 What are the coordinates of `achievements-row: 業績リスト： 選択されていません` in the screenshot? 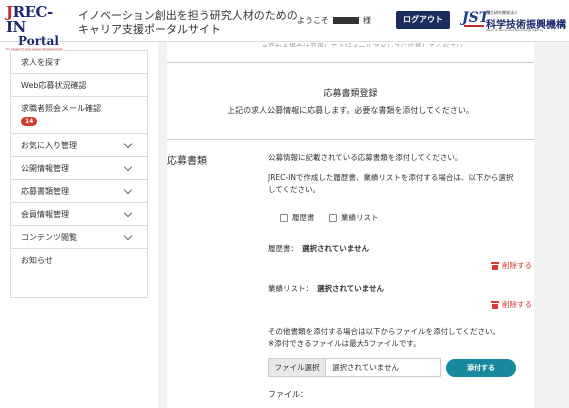 It's located at (326, 288).